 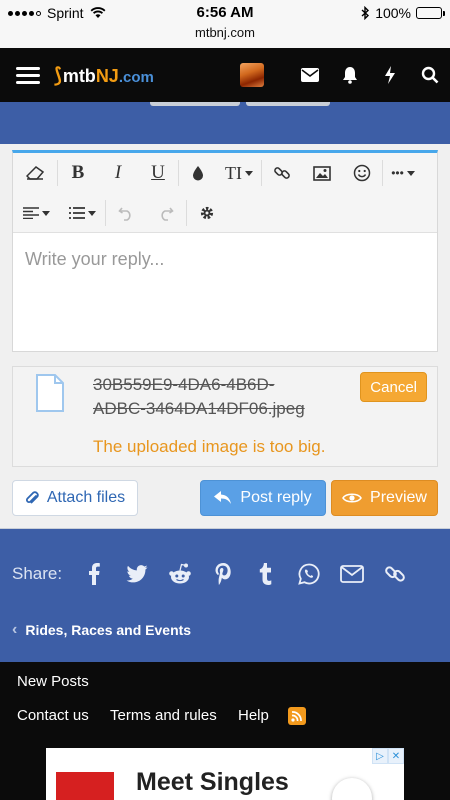 What do you see at coordinates (166, 213) in the screenshot?
I see `redo-icon` at bounding box center [166, 213].